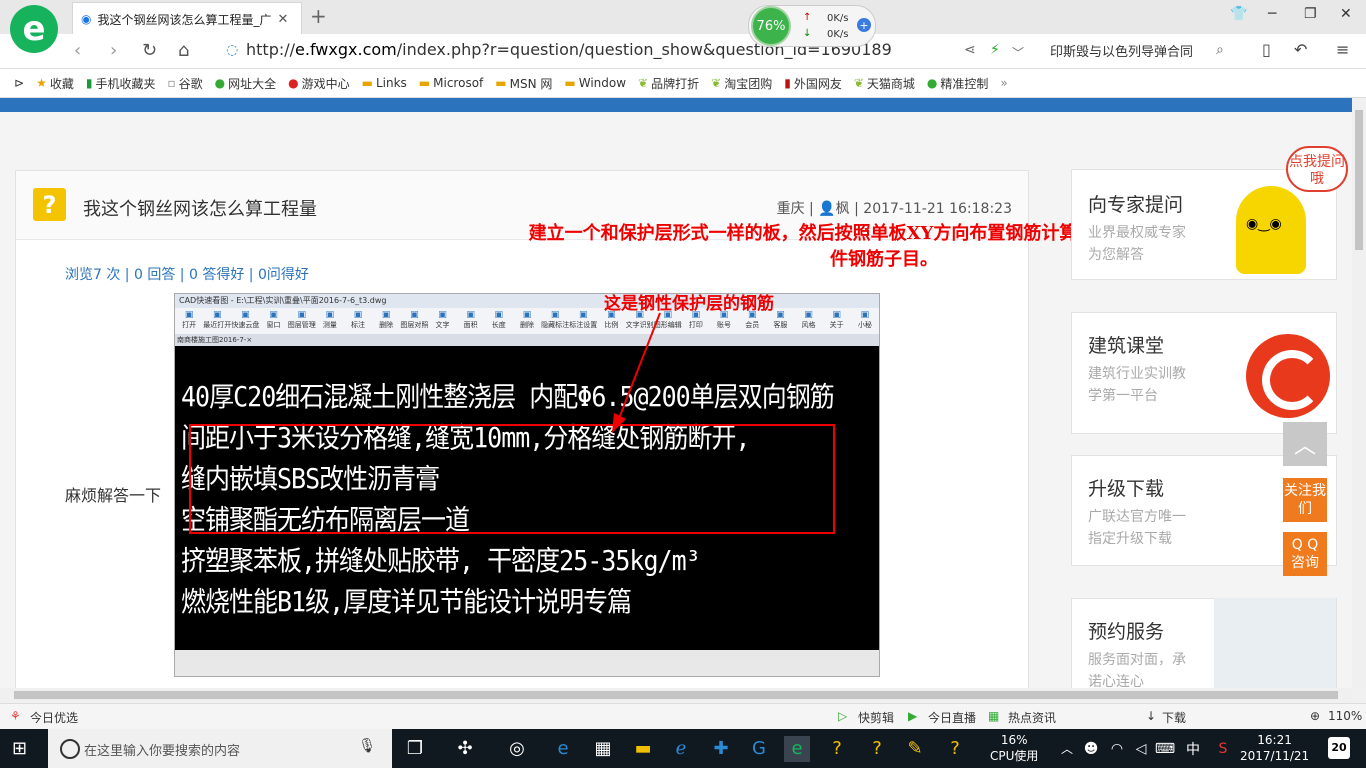 Image resolution: width=1366 pixels, height=768 pixels. What do you see at coordinates (1305, 554) in the screenshot?
I see `qq-consult-button: Q Q 咨询` at bounding box center [1305, 554].